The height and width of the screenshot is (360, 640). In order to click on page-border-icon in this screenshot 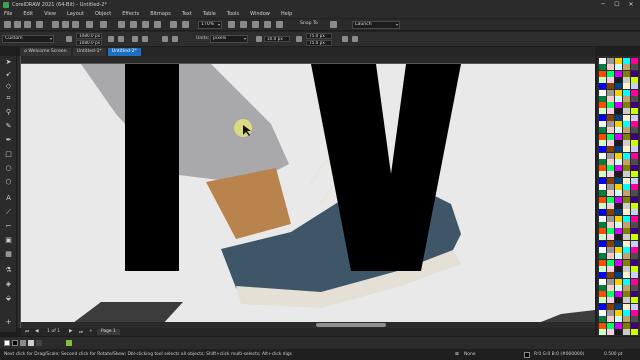, I will do `click(175, 39)`.